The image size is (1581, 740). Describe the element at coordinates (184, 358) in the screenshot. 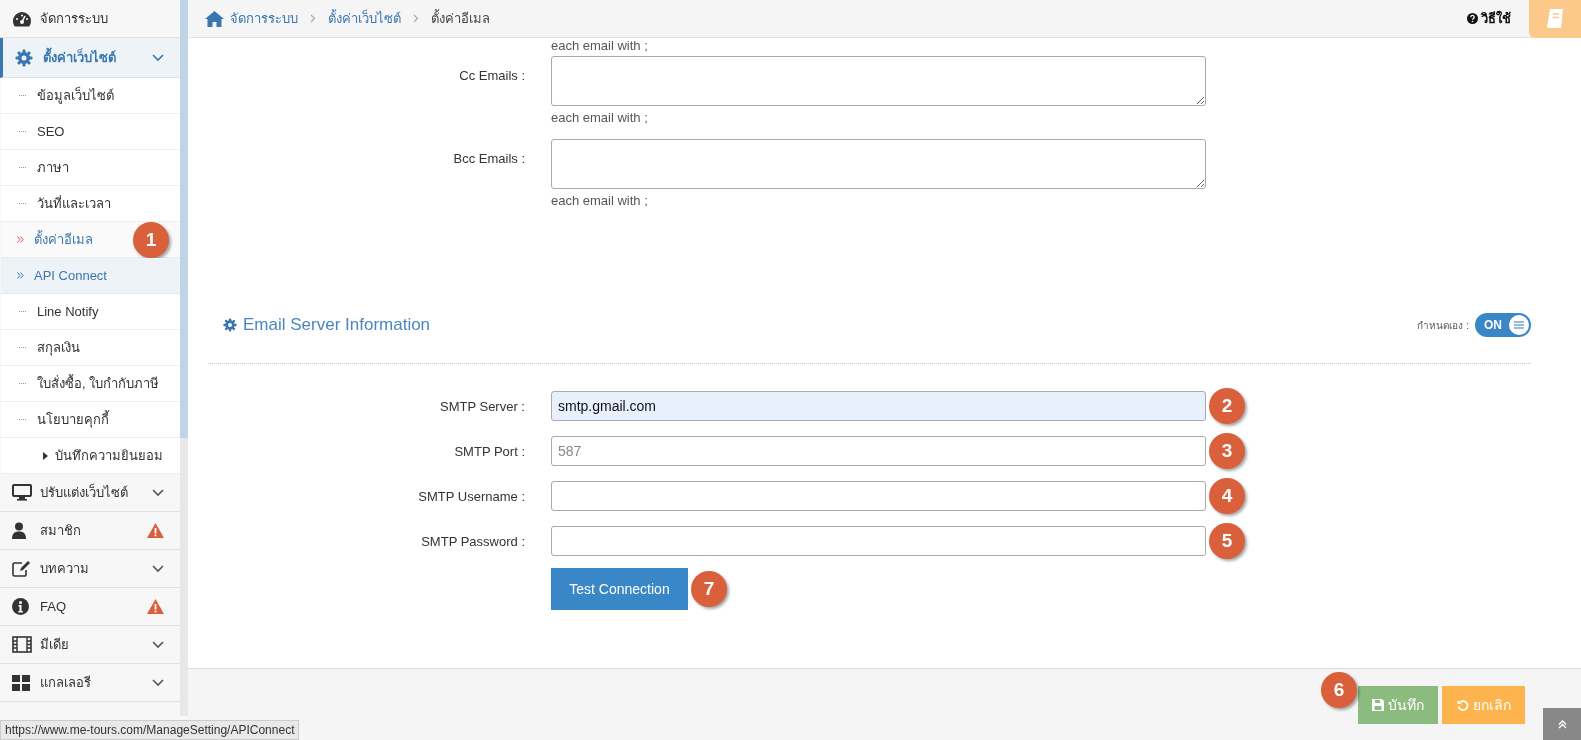

I see `scrollbar` at that location.